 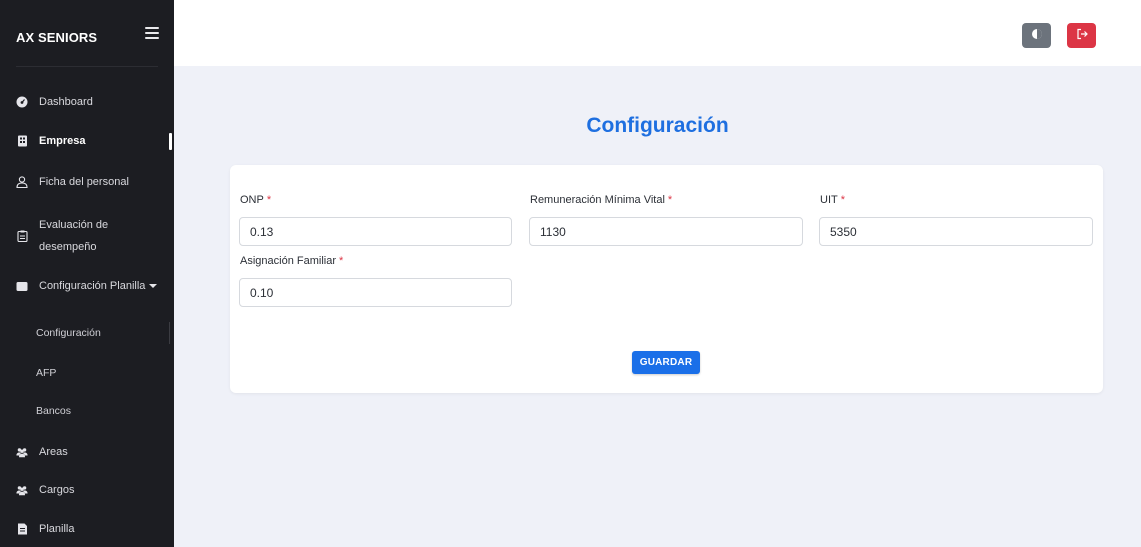 What do you see at coordinates (57, 529) in the screenshot?
I see `sidebar-item-label: Planilla` at bounding box center [57, 529].